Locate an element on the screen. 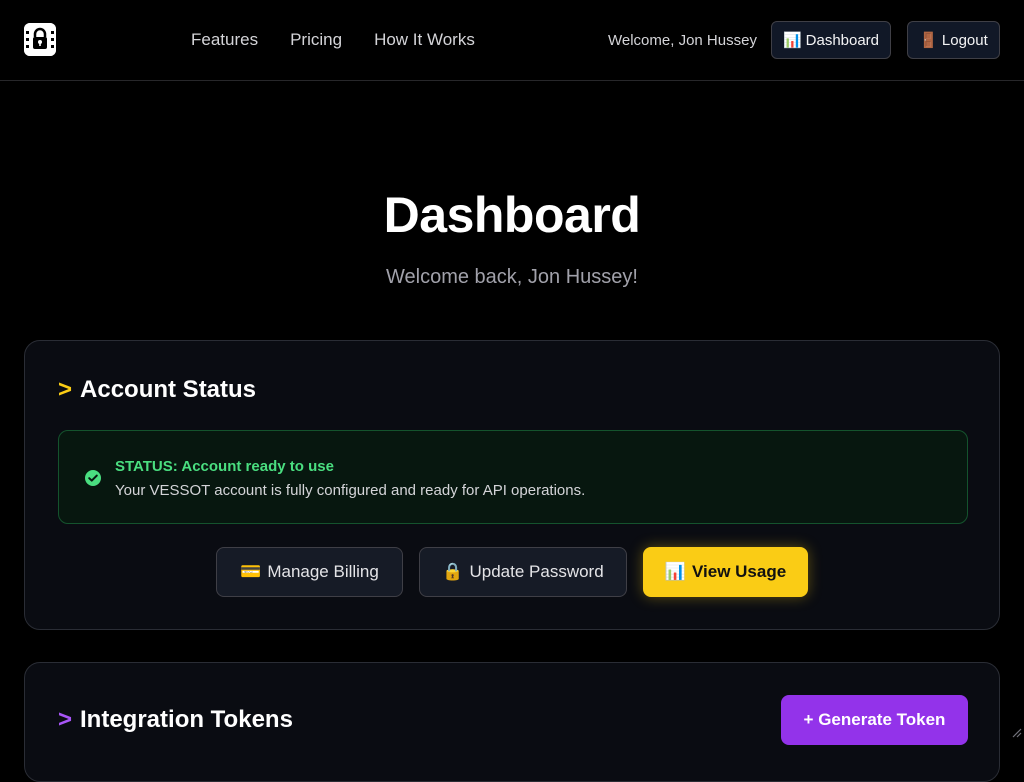  update-password-button: 🔒 Update Password is located at coordinates (523, 572).